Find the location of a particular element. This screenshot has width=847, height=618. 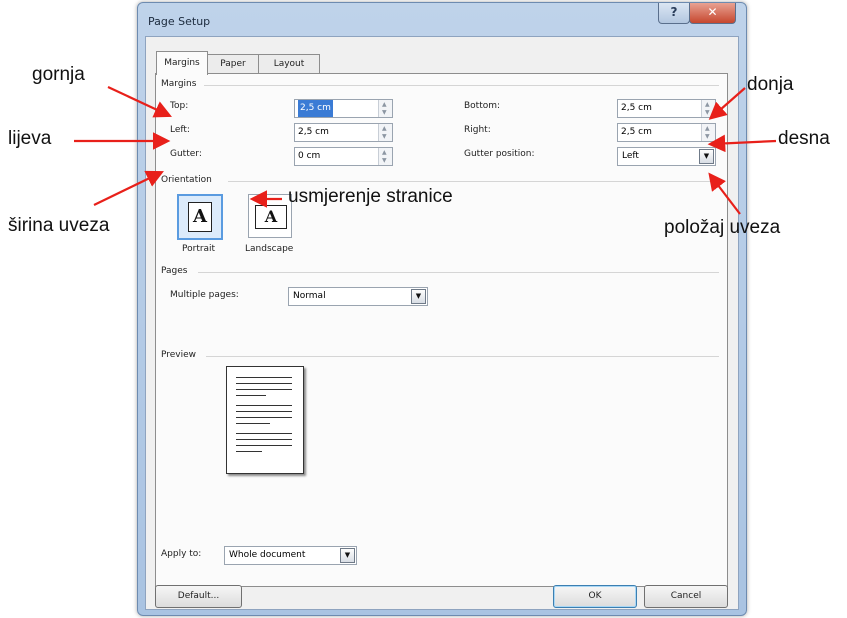

arrow-sirina-uveza is located at coordinates (128, 188).